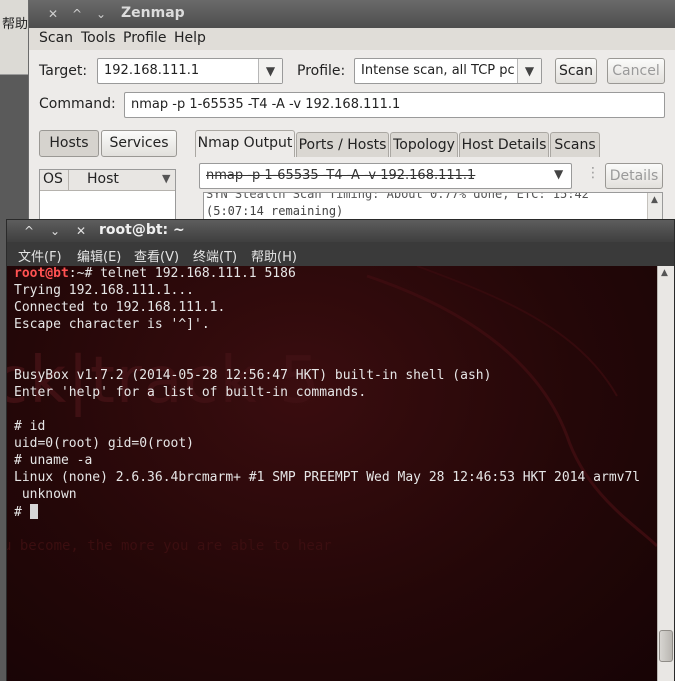  Describe the element at coordinates (104, 443) in the screenshot. I see `terminal-line: uid=0(root) gid=0(root)` at that location.